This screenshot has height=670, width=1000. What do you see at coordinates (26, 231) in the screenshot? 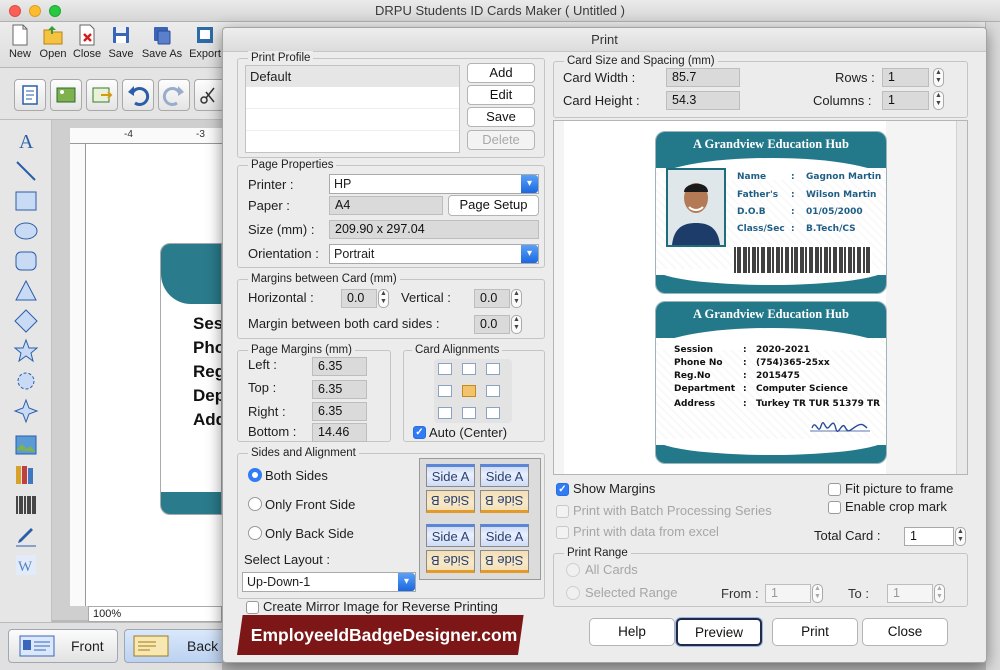
I see `ellipse-tool` at bounding box center [26, 231].